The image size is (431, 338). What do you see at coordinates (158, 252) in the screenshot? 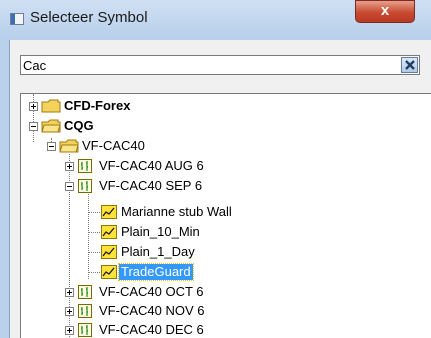
I see `tree-node-plain-1-day: Plain_1_Day` at bounding box center [158, 252].